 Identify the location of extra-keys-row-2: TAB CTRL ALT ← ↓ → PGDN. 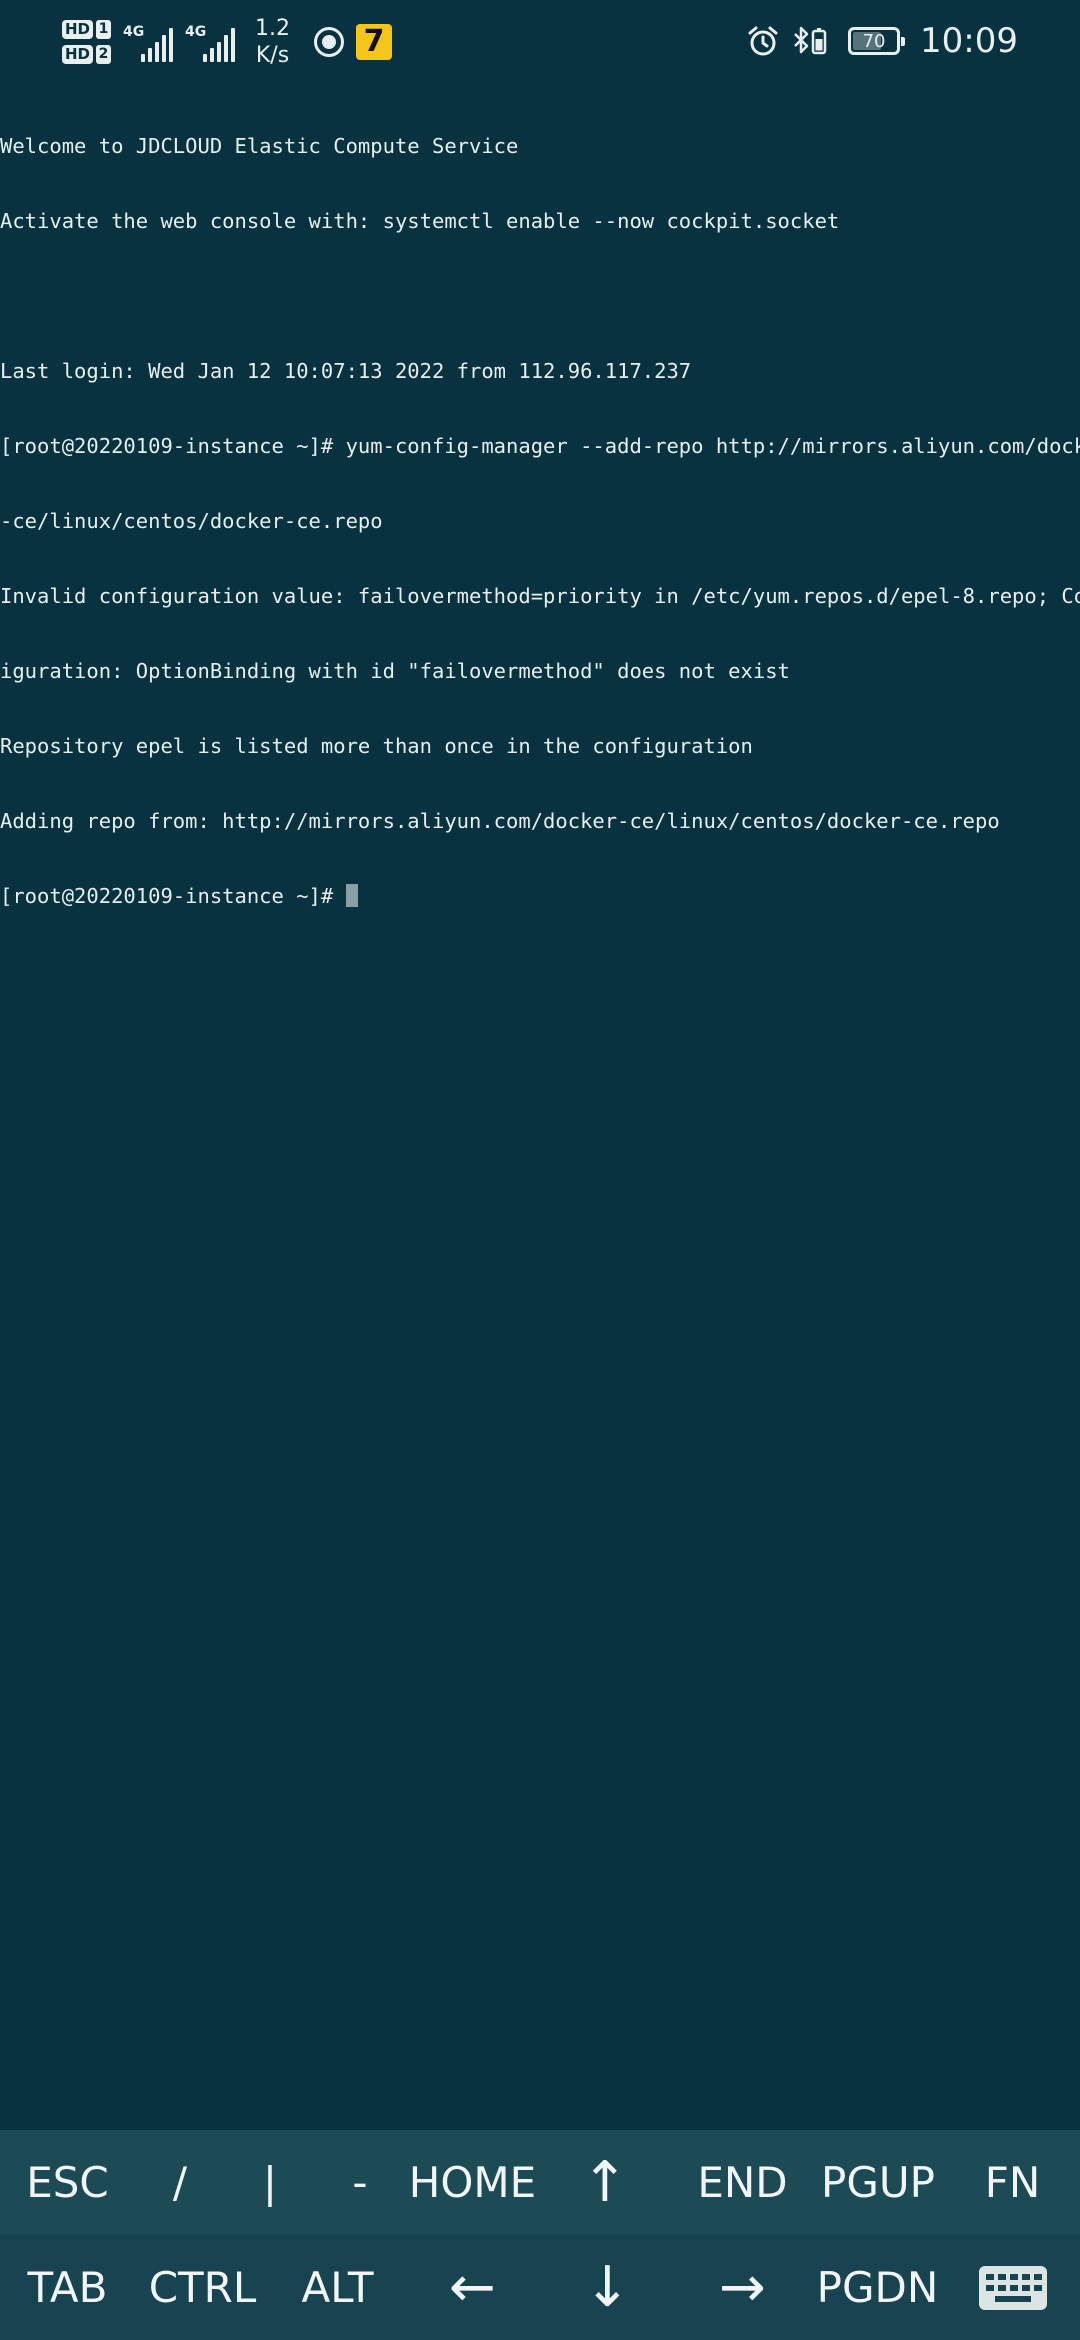
(540, 2287).